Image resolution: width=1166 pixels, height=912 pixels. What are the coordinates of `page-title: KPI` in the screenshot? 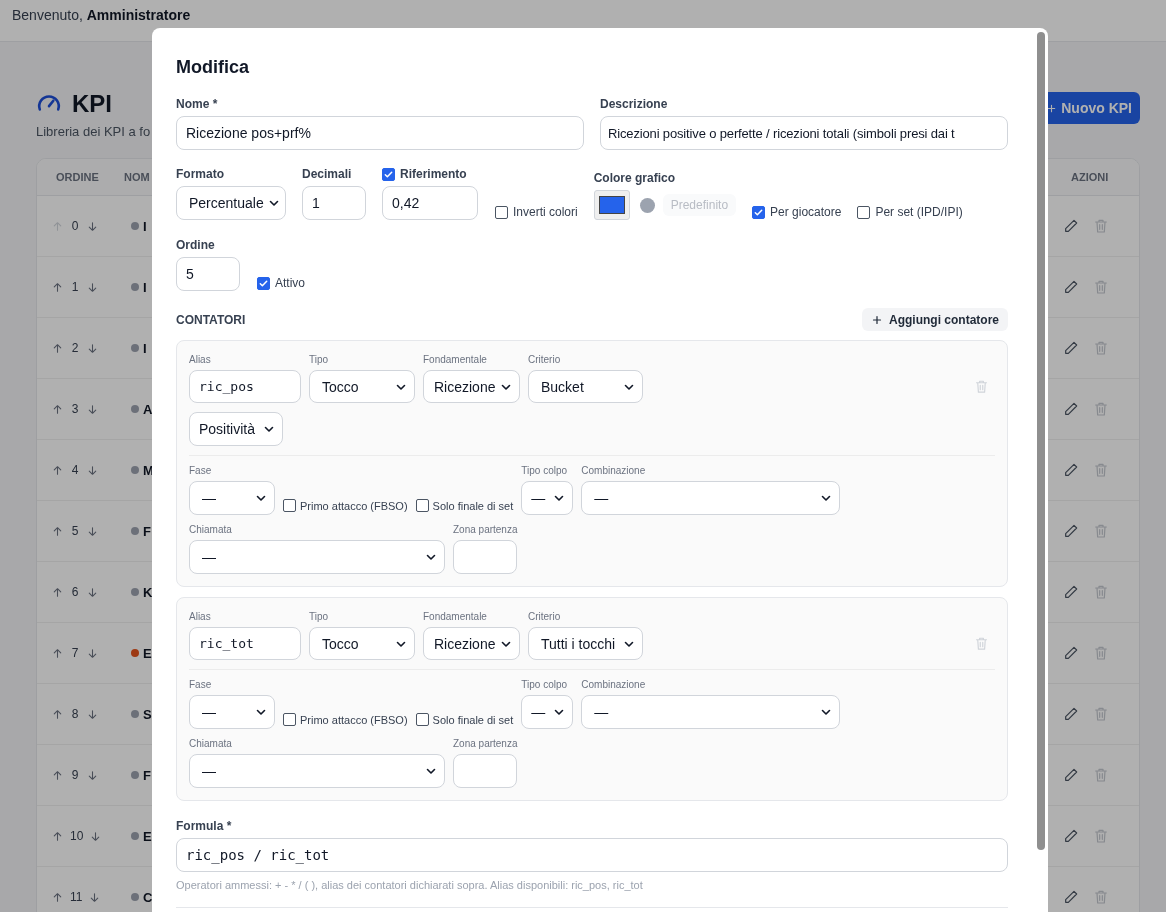 It's located at (92, 104).